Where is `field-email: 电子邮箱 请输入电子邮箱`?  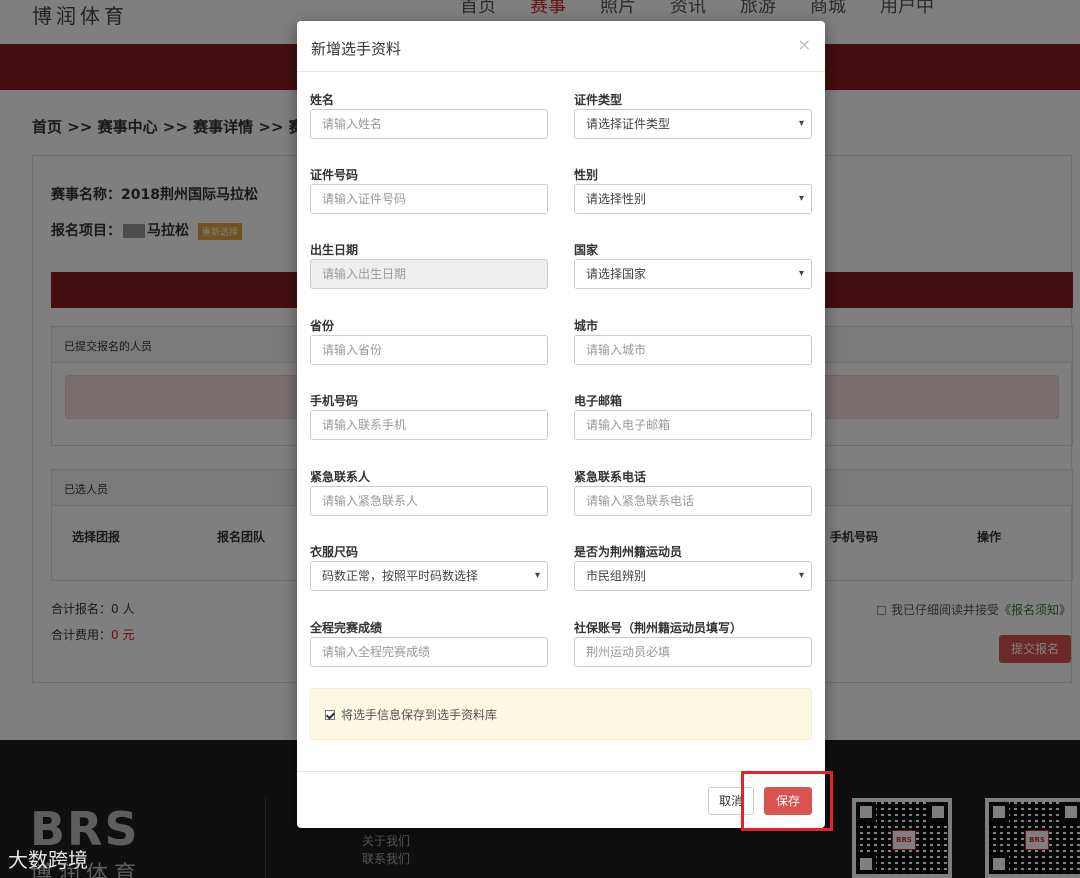 field-email: 电子邮箱 请输入电子邮箱 is located at coordinates (693, 416).